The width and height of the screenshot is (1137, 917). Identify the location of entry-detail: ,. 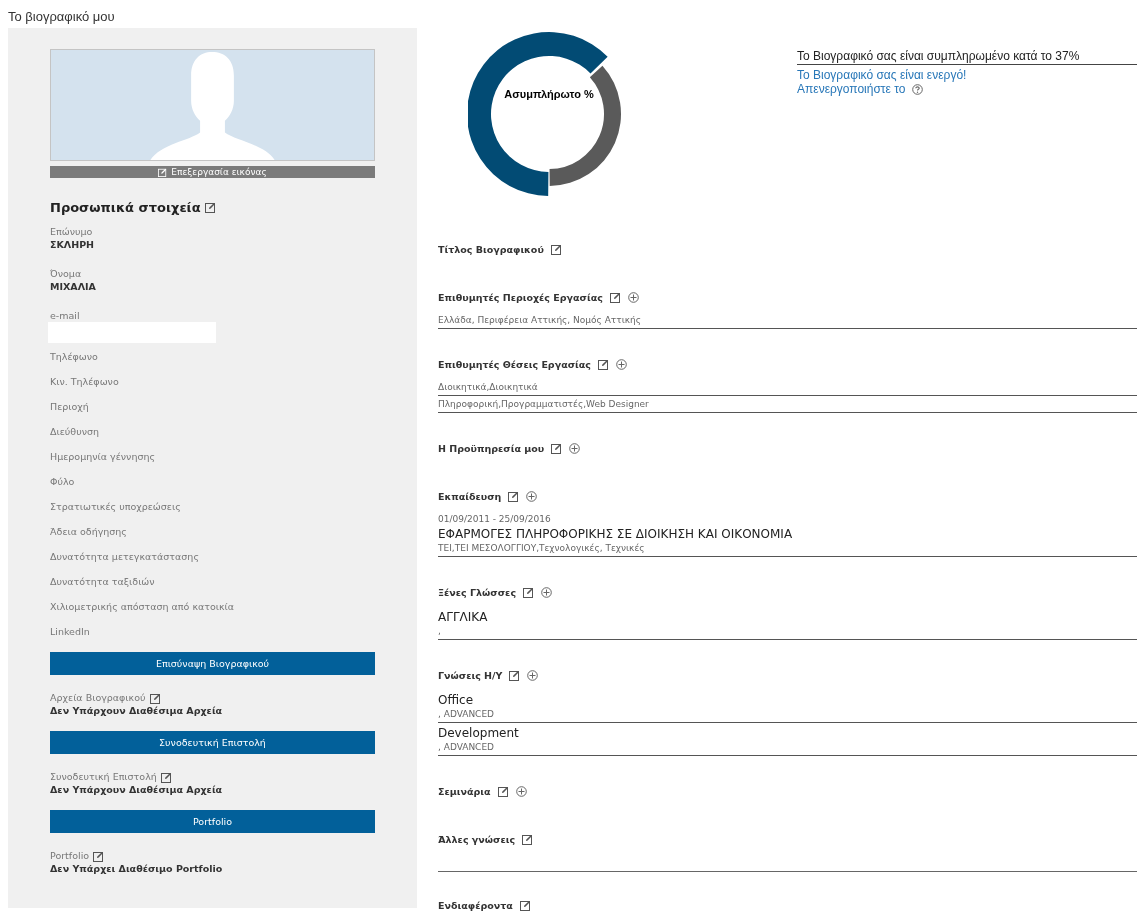
(440, 631).